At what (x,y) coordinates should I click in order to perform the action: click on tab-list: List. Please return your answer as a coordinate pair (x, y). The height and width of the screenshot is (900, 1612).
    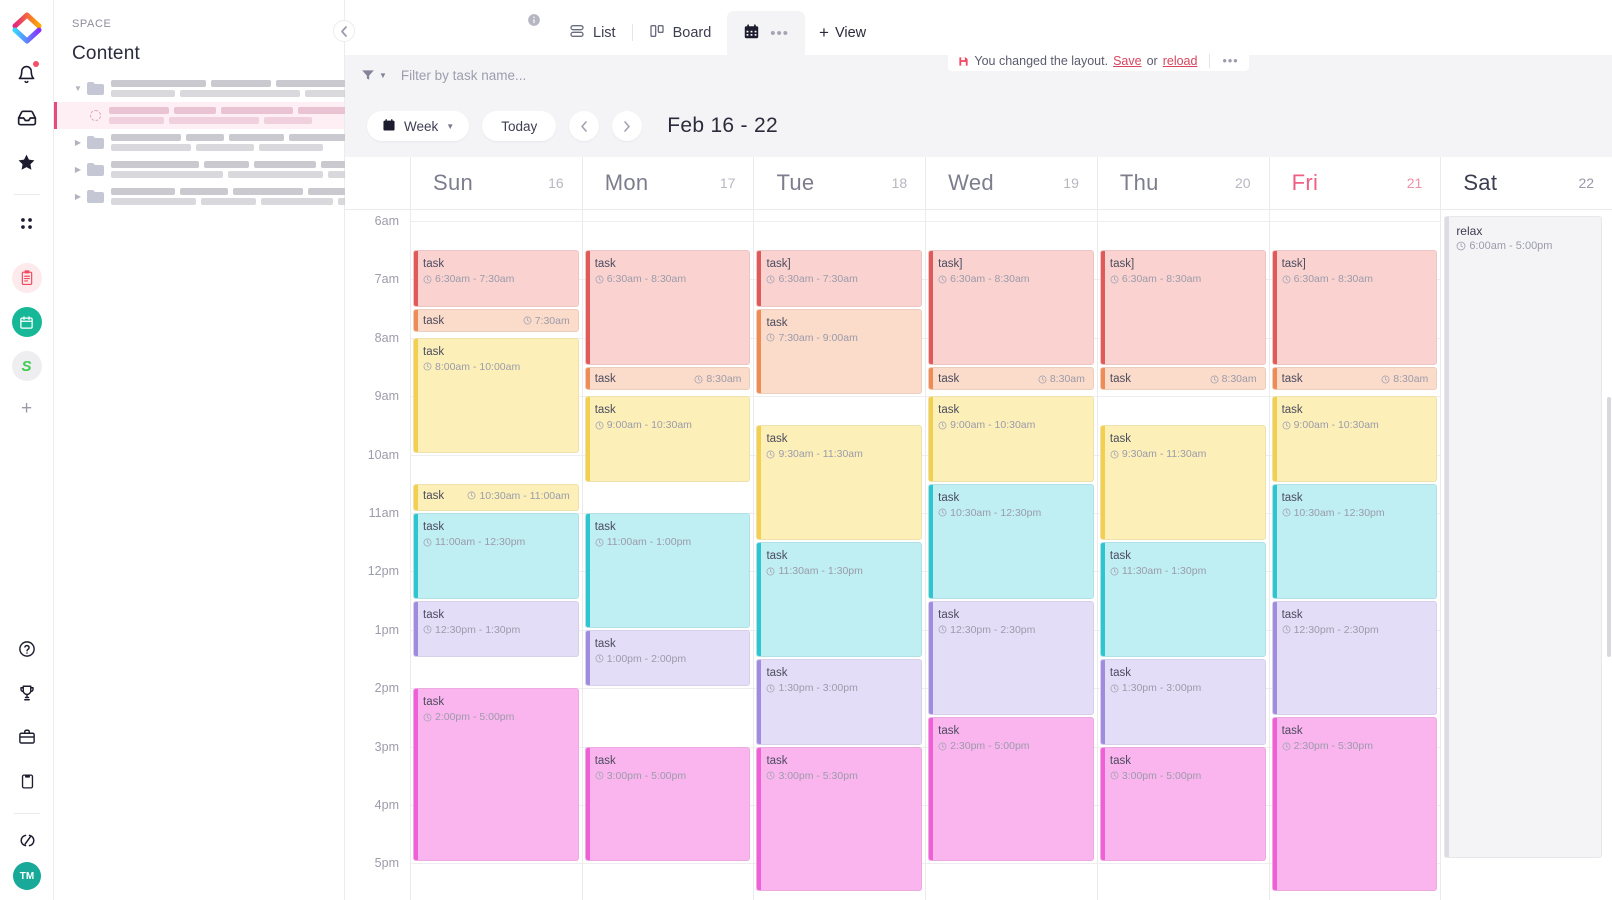
    Looking at the image, I should click on (592, 33).